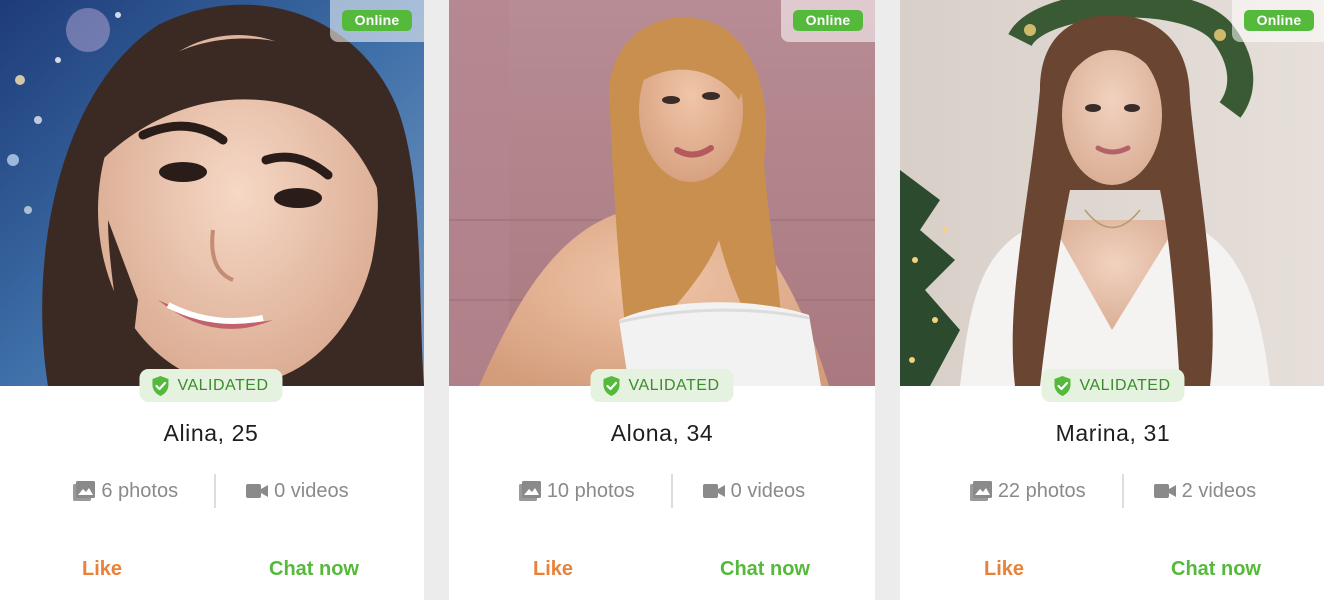 This screenshot has height=600, width=1324. I want to click on photos-label: 6 photos, so click(140, 490).